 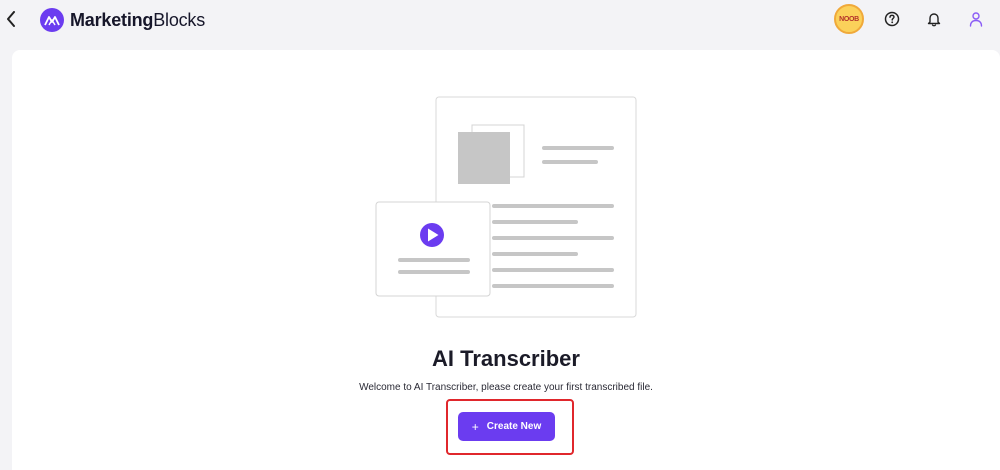 What do you see at coordinates (52, 20) in the screenshot?
I see `logo-icon` at bounding box center [52, 20].